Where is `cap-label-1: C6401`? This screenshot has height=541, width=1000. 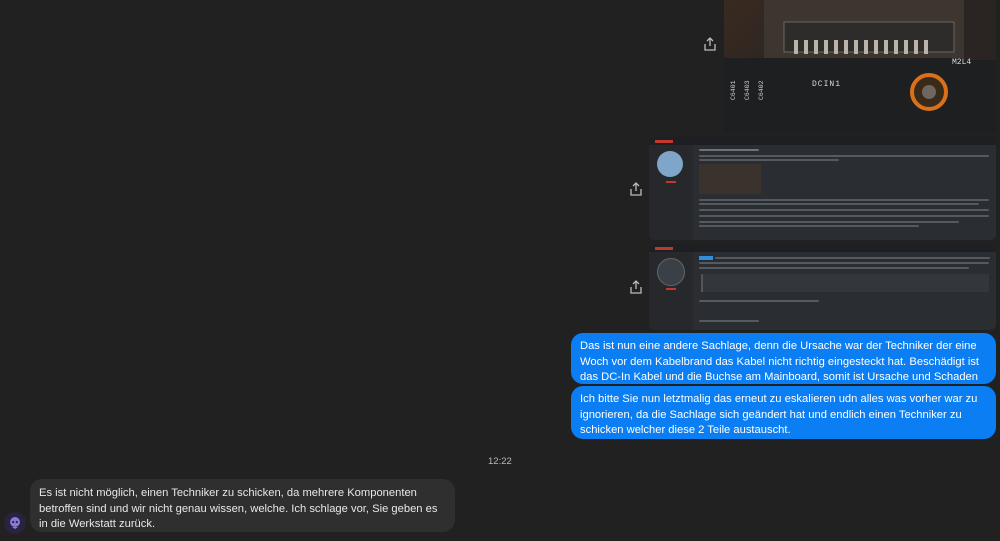
cap-label-1: C6401 is located at coordinates (733, 90).